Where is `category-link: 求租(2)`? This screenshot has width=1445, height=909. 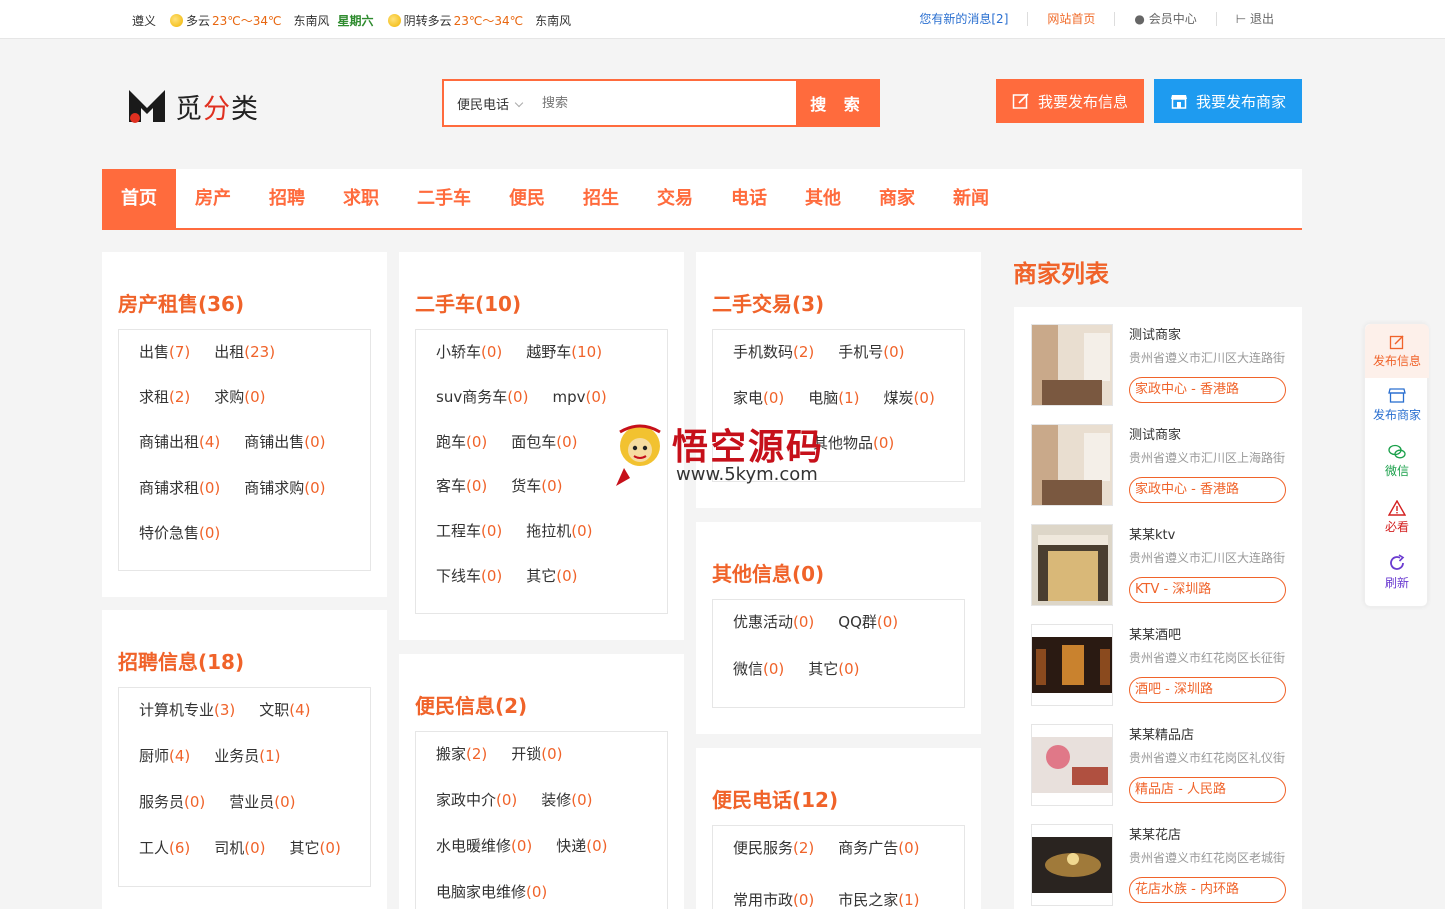
category-link: 求租(2) is located at coordinates (164, 411).